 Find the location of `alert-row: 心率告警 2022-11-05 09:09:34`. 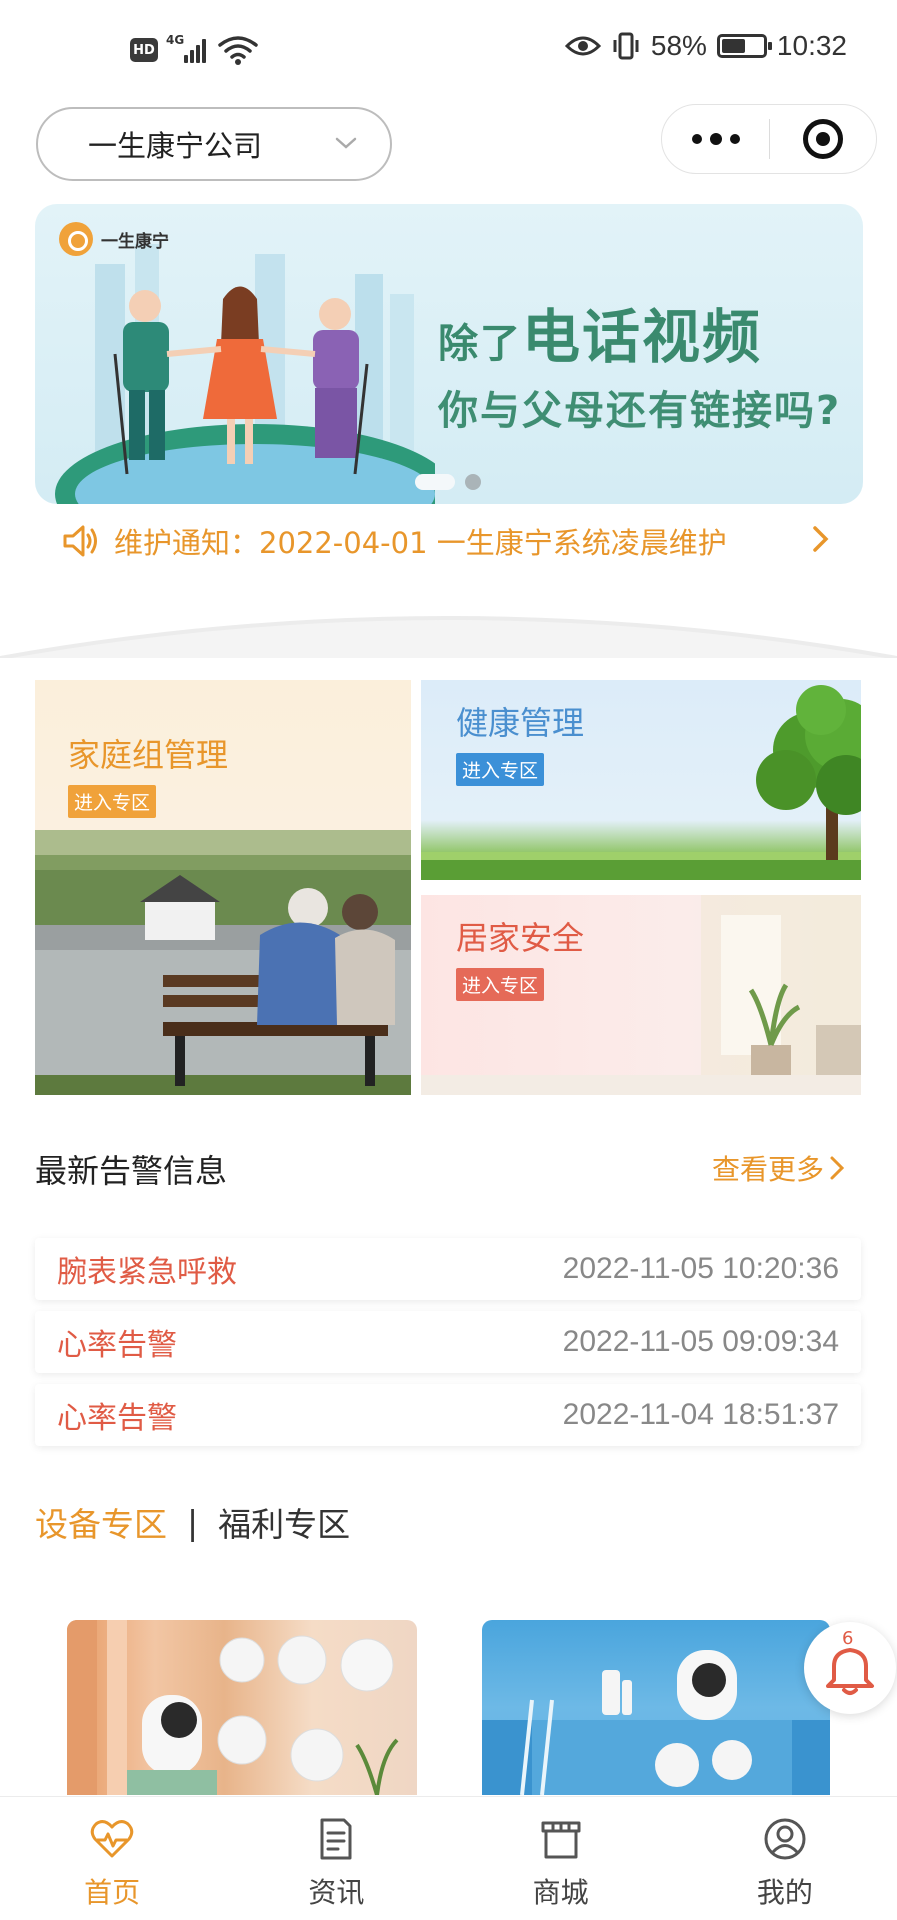

alert-row: 心率告警 2022-11-05 09:09:34 is located at coordinates (448, 1342).